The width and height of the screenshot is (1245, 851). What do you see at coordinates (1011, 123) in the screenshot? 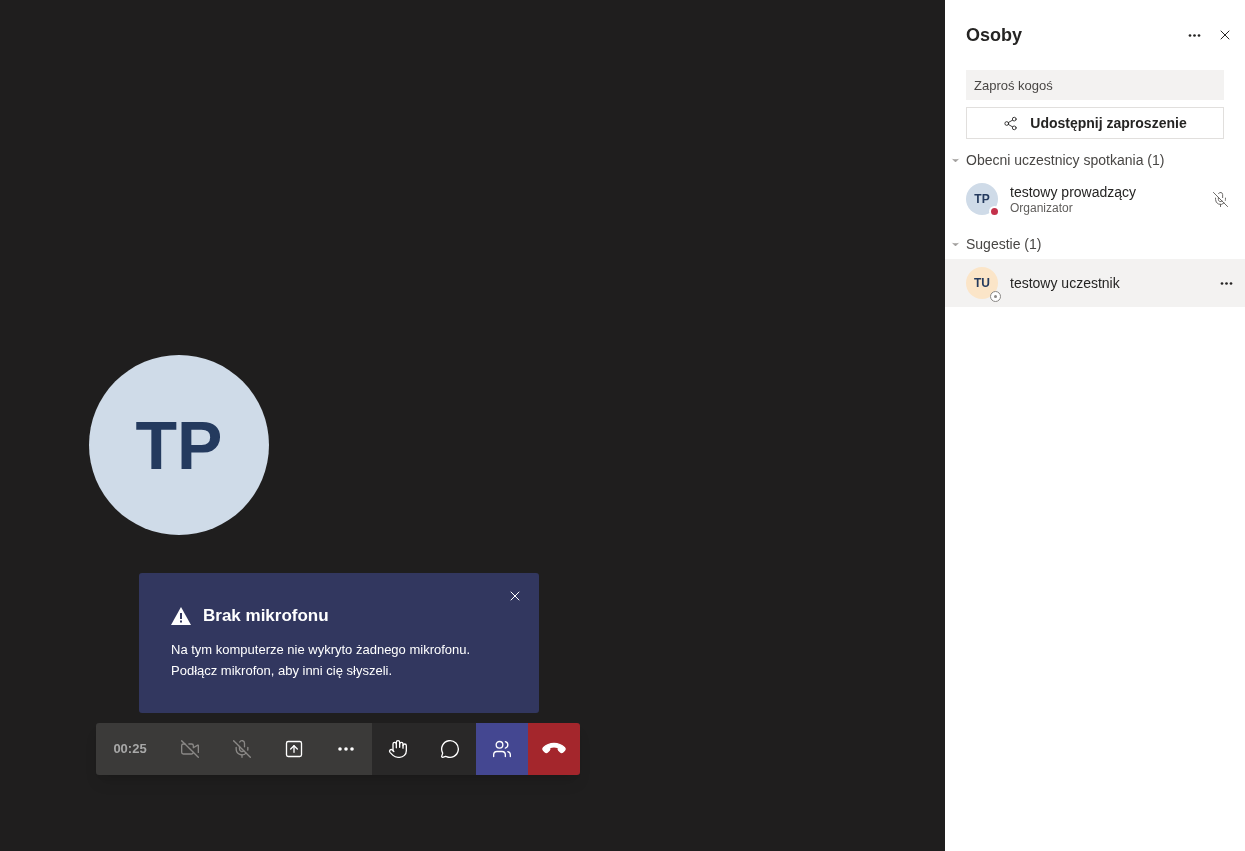
I see `share-icon` at bounding box center [1011, 123].